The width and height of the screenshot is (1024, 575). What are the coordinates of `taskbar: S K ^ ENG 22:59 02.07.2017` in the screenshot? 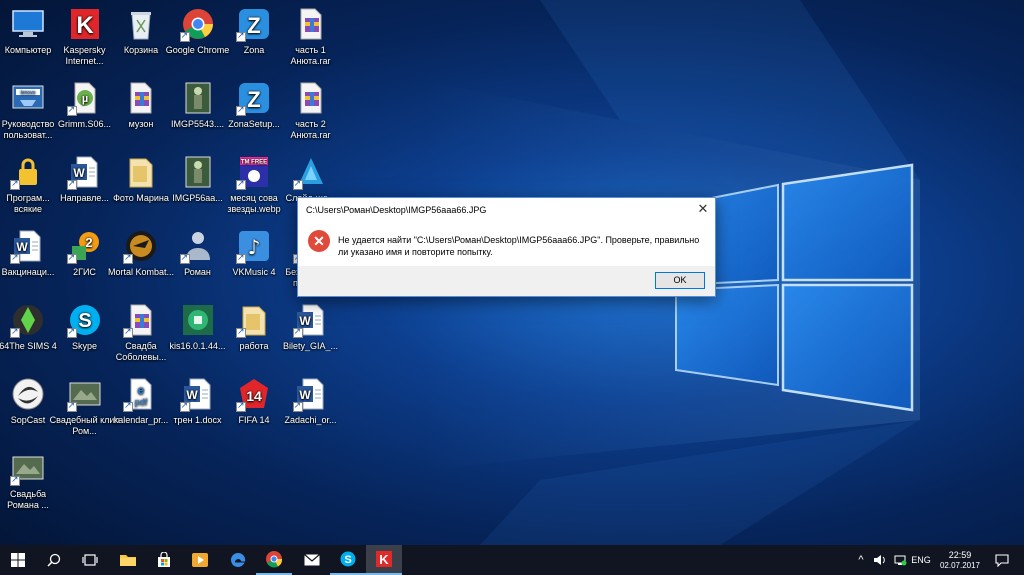 It's located at (512, 560).